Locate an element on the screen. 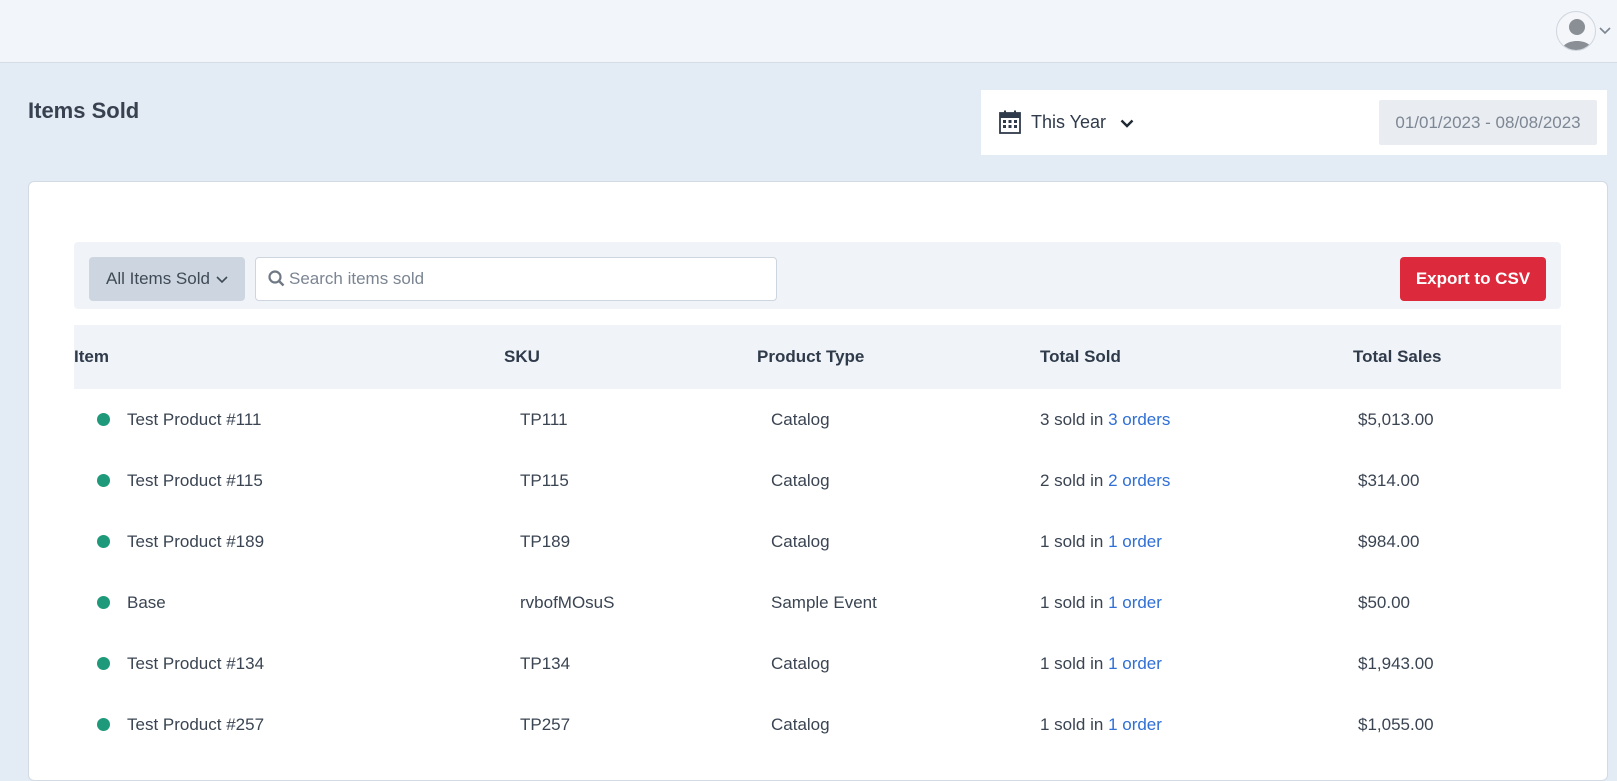 Image resolution: width=1617 pixels, height=781 pixels. date-range-select: This Year is located at coordinates (1082, 122).